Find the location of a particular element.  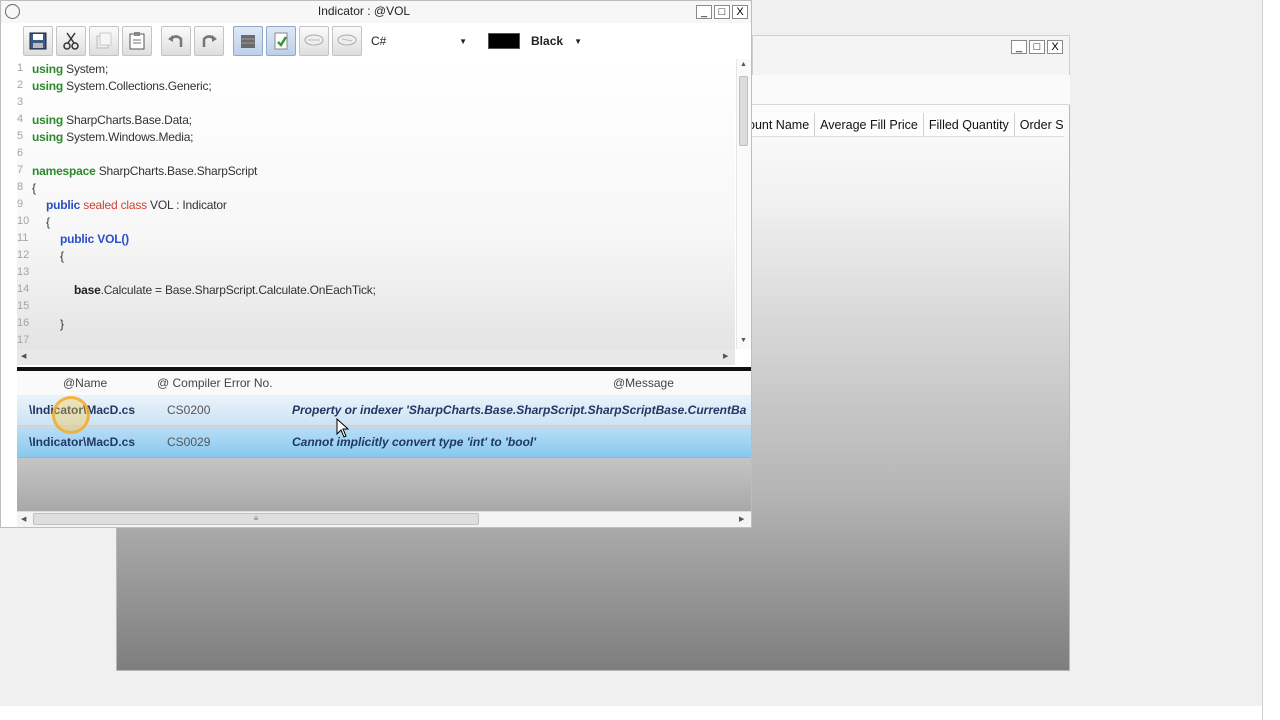

line-number: 17 is located at coordinates (23, 340).